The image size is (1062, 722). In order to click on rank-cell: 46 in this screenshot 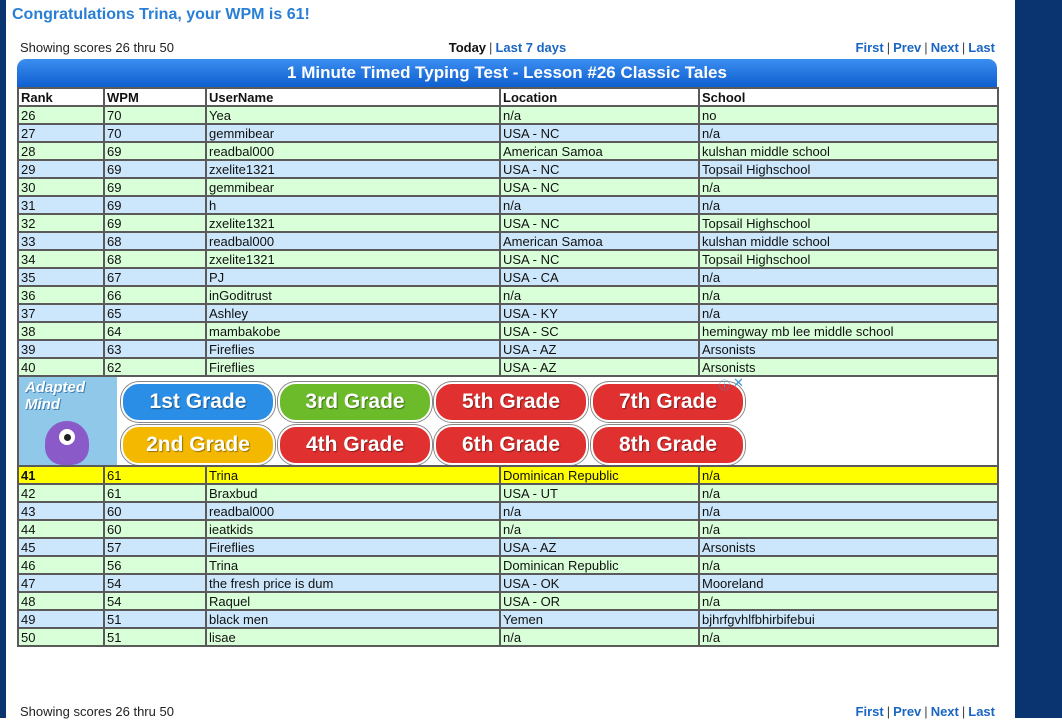, I will do `click(61, 565)`.